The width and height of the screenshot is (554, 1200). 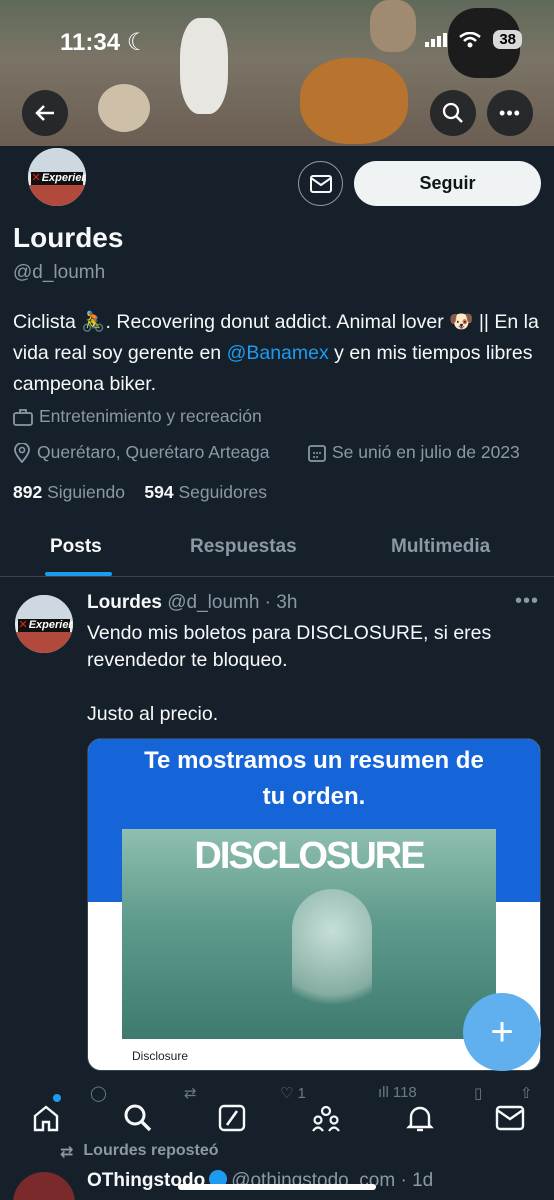 What do you see at coordinates (309, 856) in the screenshot?
I see `poster-title: DISCLOSURE` at bounding box center [309, 856].